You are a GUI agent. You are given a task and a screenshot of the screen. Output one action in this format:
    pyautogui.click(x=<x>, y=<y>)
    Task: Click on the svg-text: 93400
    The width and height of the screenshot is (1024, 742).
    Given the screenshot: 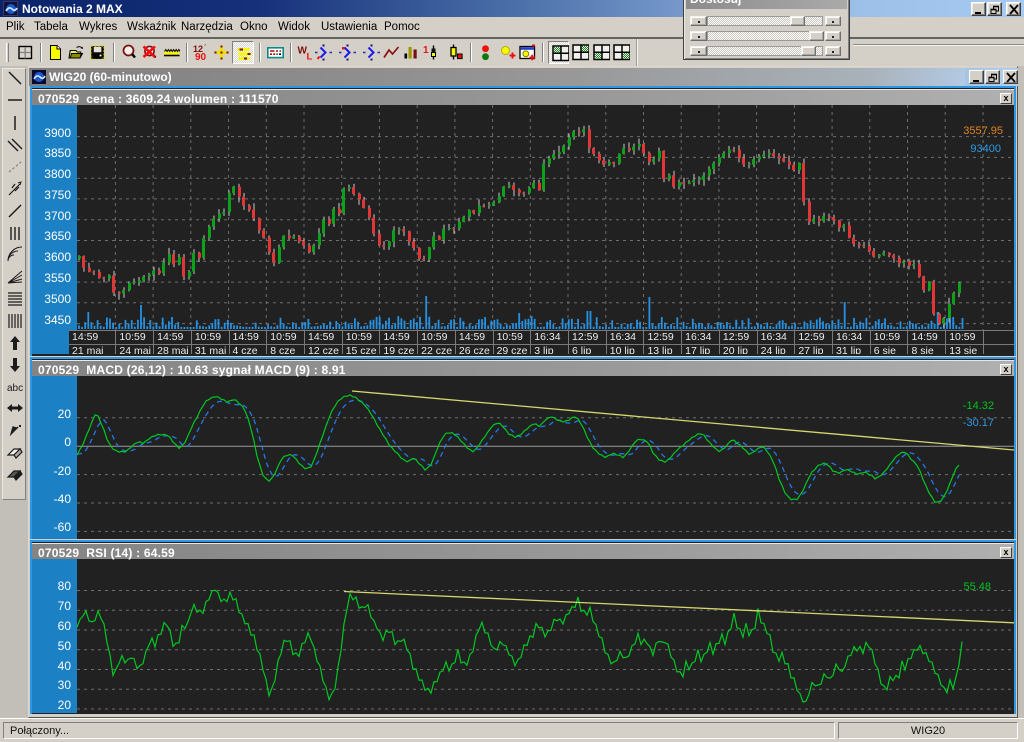 What is the action you would take?
    pyautogui.click(x=985, y=149)
    